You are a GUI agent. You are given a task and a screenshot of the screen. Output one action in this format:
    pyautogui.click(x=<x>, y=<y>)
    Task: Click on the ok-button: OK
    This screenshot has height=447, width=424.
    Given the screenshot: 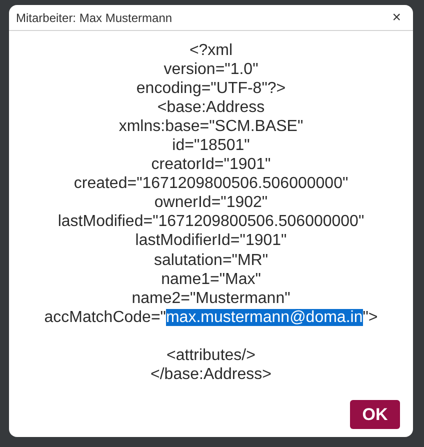 What is the action you would take?
    pyautogui.click(x=375, y=414)
    